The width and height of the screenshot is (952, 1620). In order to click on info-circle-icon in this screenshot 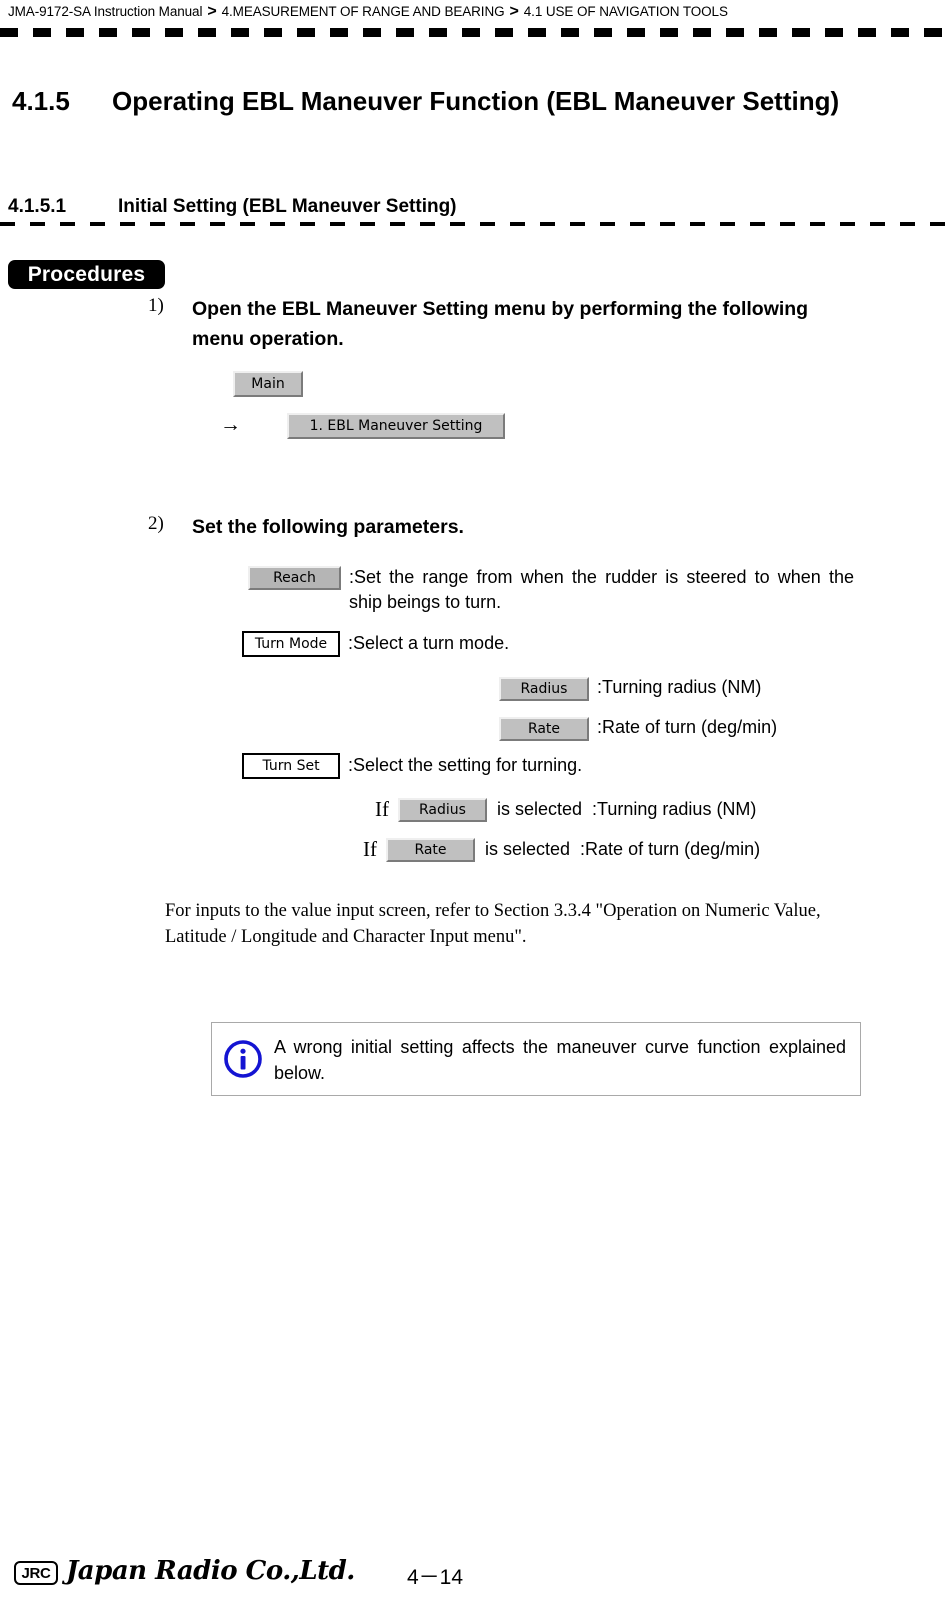, I will do `click(243, 1059)`.